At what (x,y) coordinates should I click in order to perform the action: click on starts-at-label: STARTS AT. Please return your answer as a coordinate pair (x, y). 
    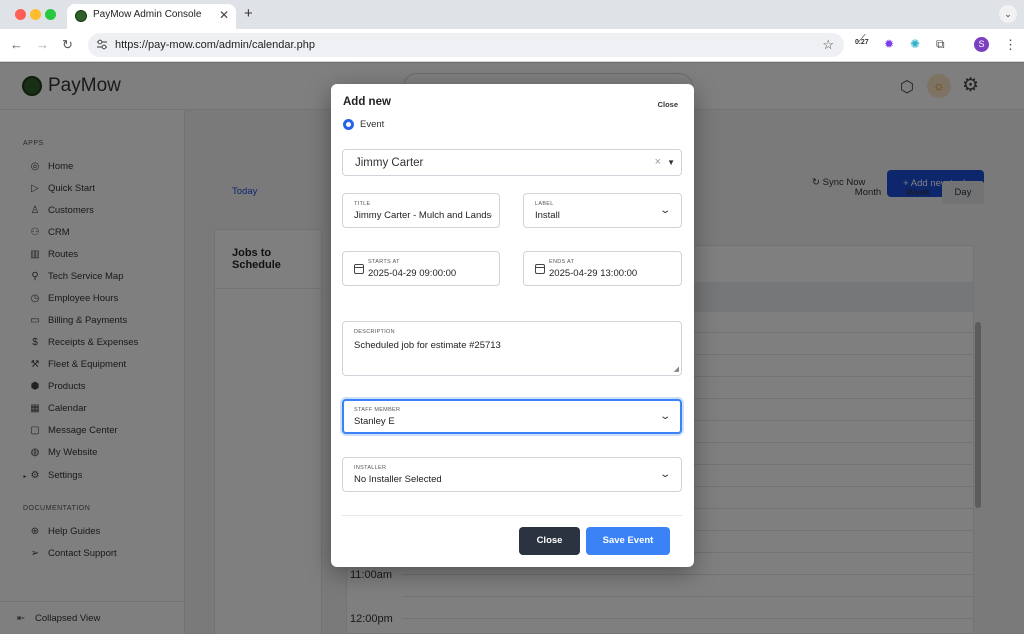
    Looking at the image, I should click on (384, 262).